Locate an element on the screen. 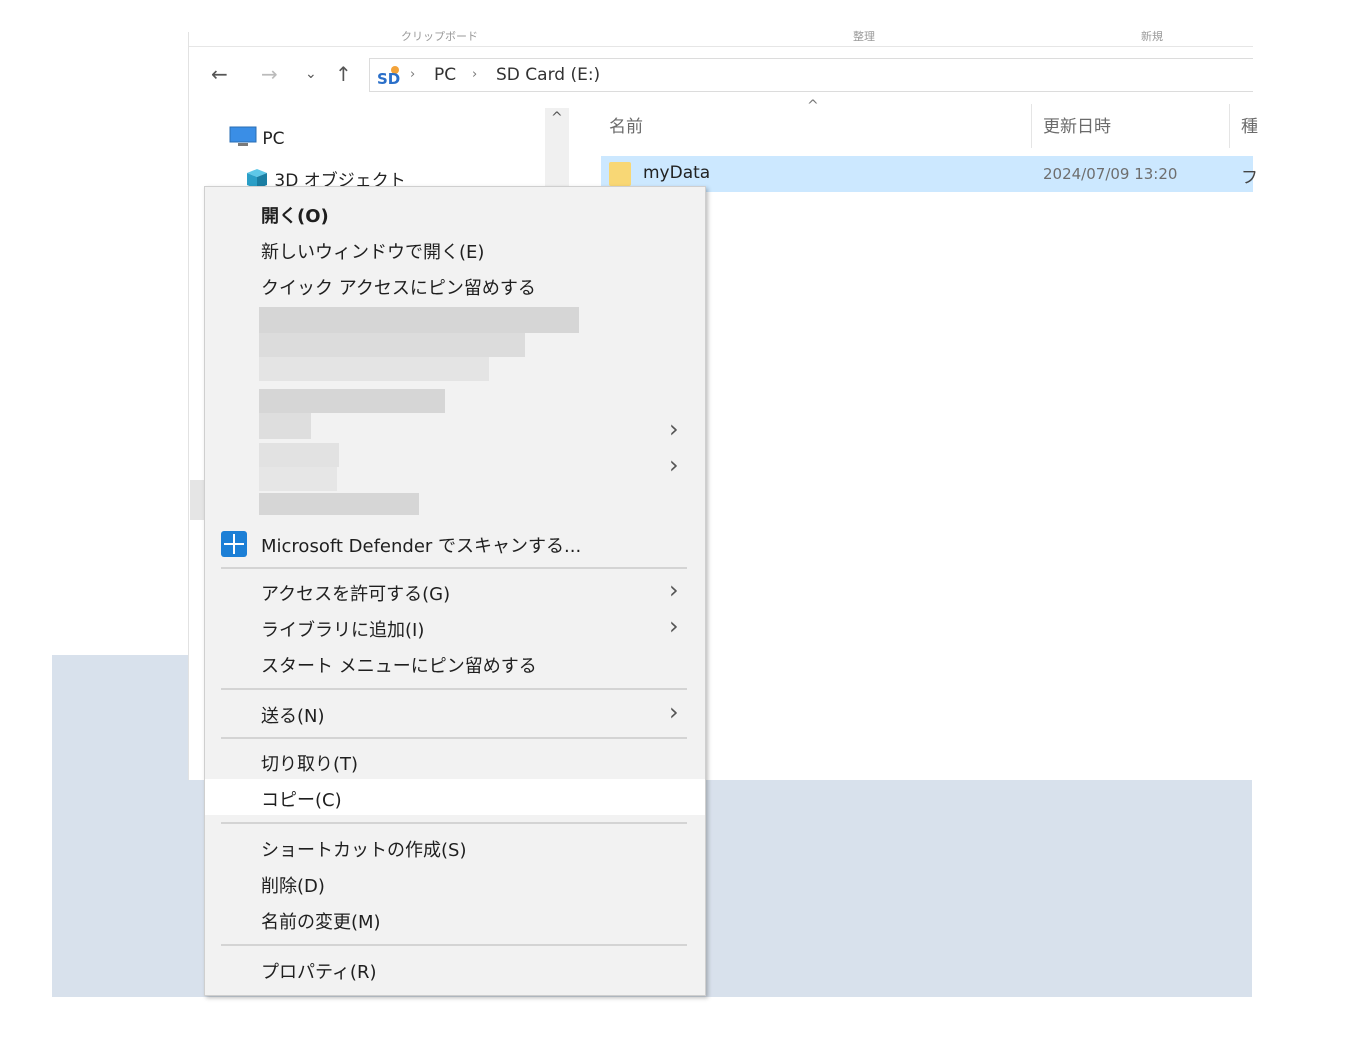 This screenshot has height=1042, width=1348. sd-card-icon: SD is located at coordinates (388, 76).